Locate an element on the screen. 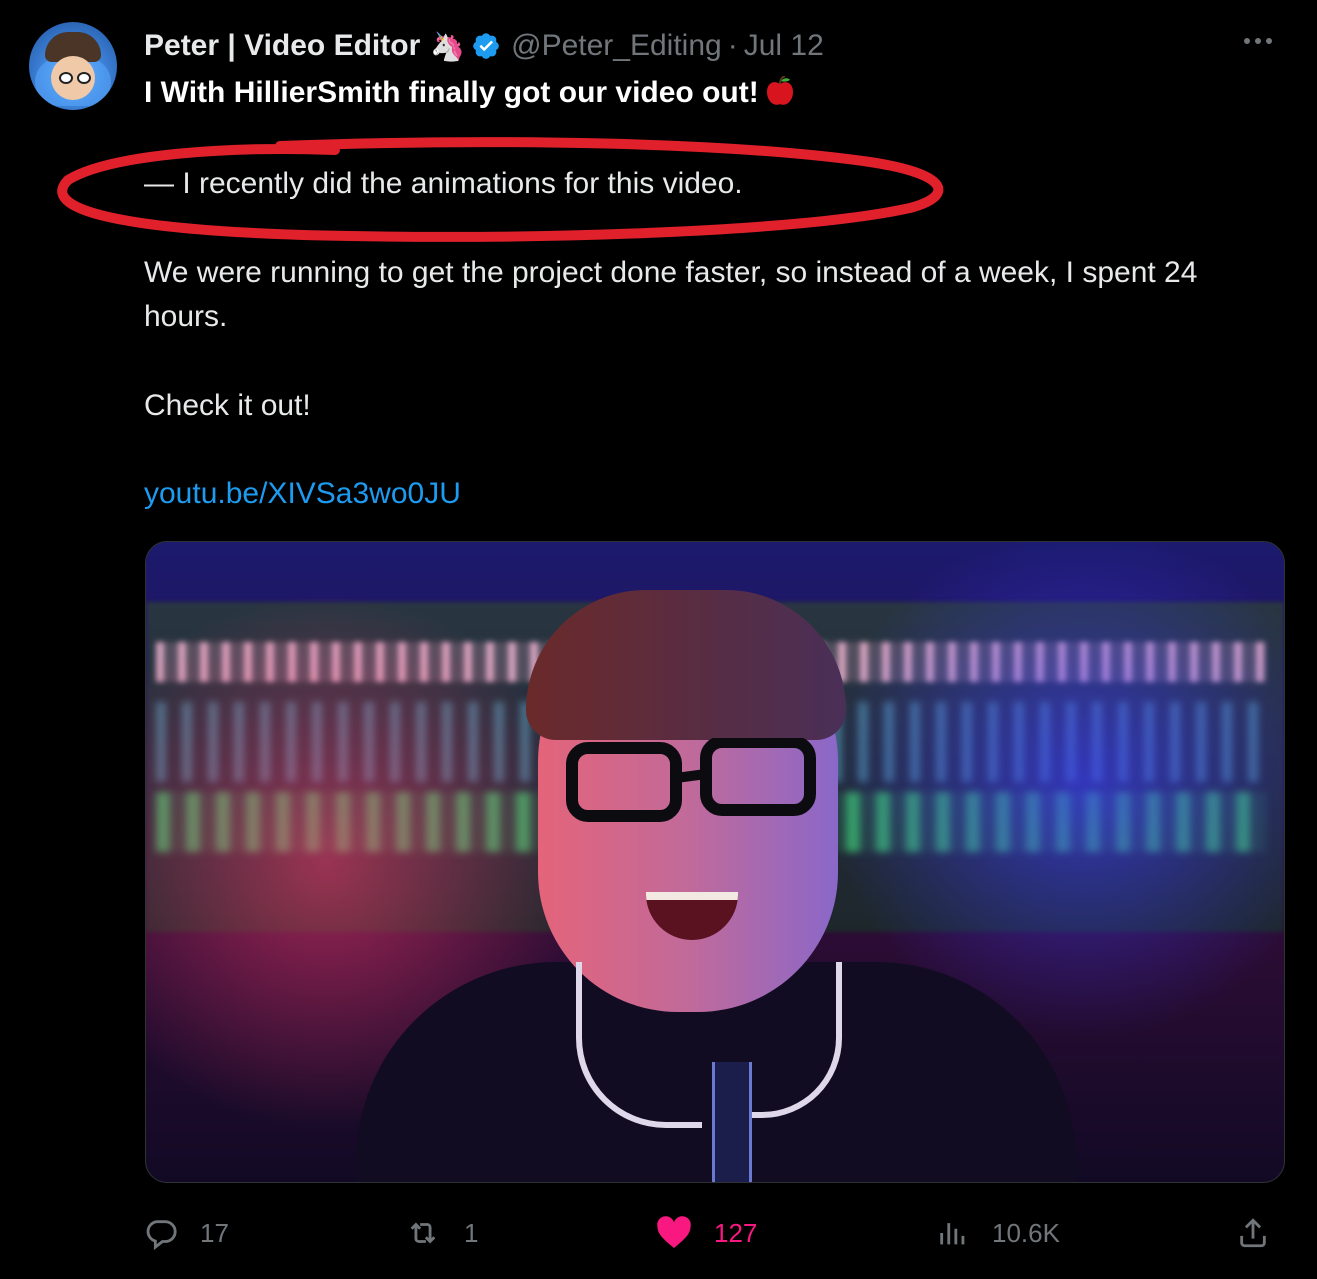 The width and height of the screenshot is (1317, 1279). tweet-line-4: Check it out! is located at coordinates (227, 405).